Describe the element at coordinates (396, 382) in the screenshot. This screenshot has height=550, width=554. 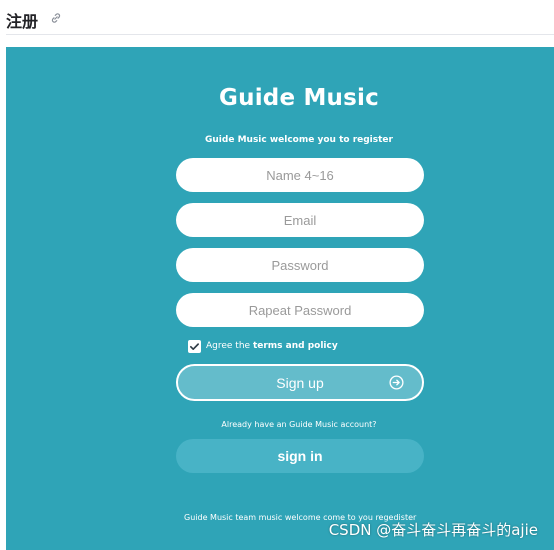
I see `arrow-right-circle-icon` at that location.